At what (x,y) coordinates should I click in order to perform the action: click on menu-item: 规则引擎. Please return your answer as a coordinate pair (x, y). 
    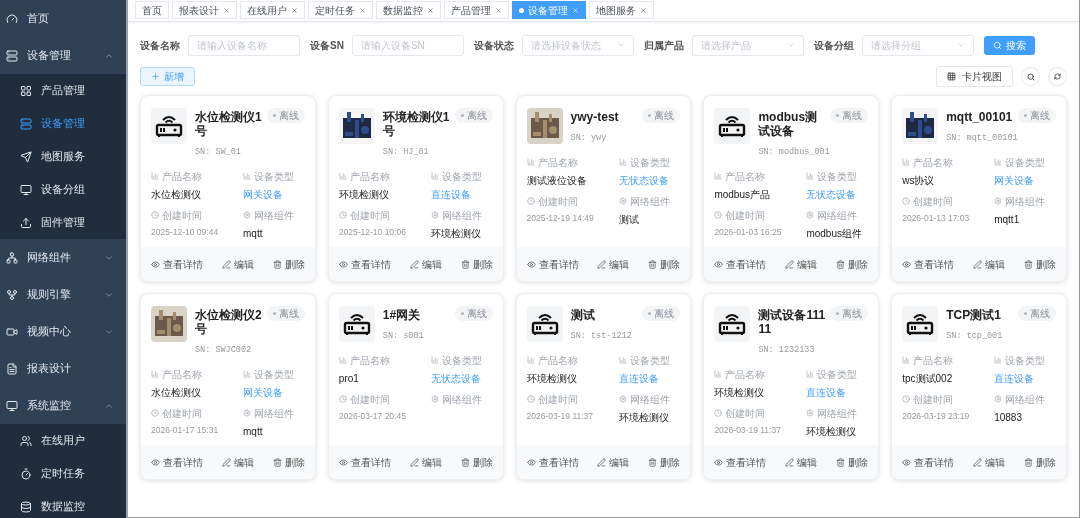
    Looking at the image, I should click on (63, 294).